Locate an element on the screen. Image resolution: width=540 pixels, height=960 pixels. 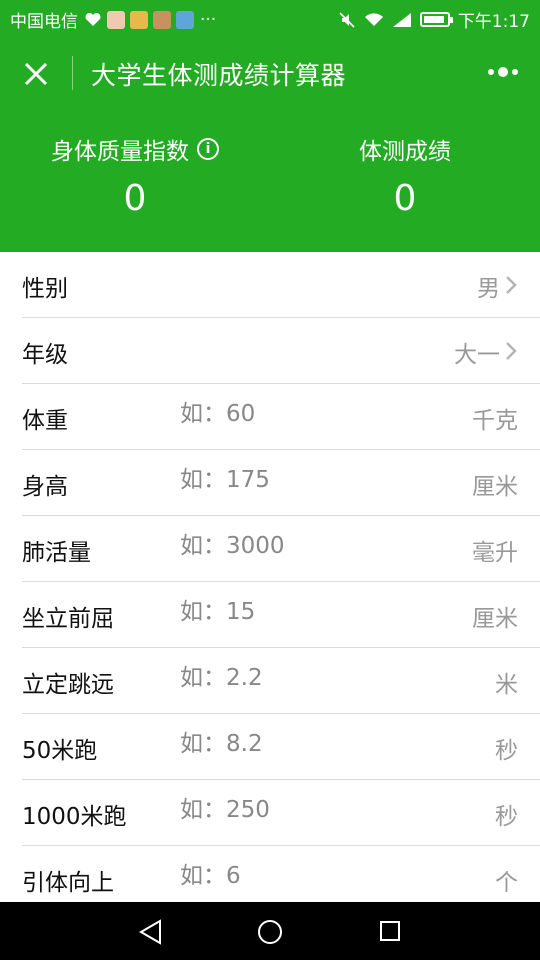
run-1000m-input is located at coordinates (295, 810).